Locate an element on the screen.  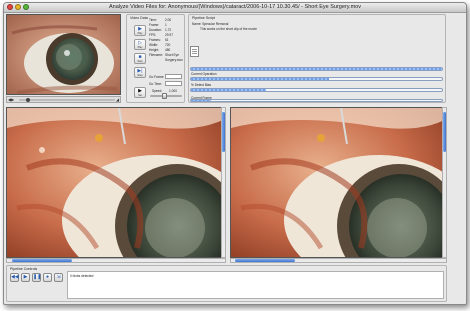
pipeline-progress-fill is located at coordinates (316, 69).